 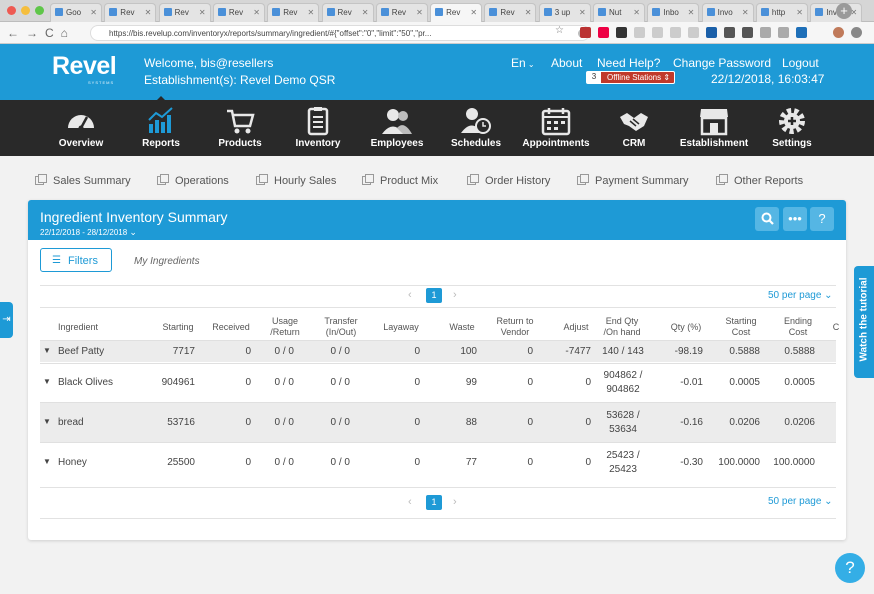 What do you see at coordinates (476, 128) in the screenshot?
I see `nav-schedules: Schedules` at bounding box center [476, 128].